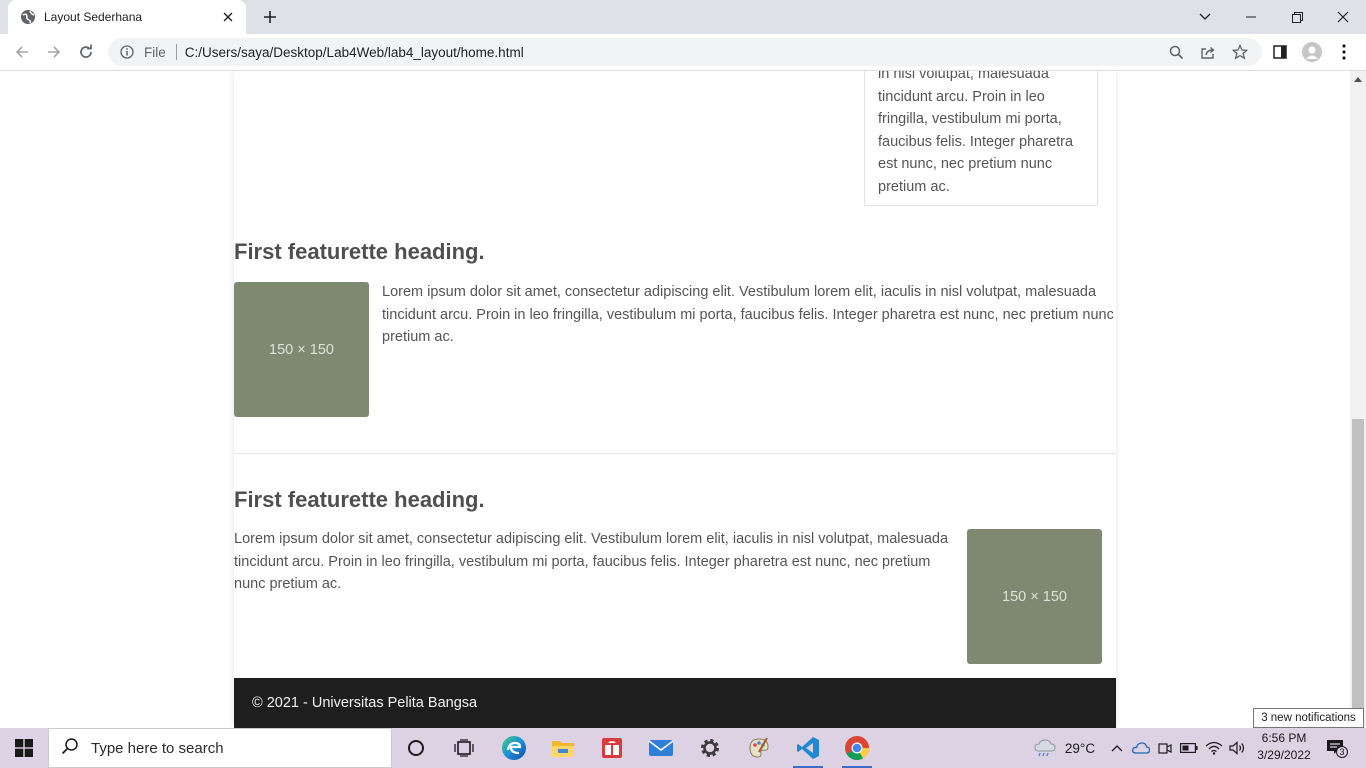 This screenshot has height=768, width=1366. I want to click on action-center-button: 3, so click(1337, 748).